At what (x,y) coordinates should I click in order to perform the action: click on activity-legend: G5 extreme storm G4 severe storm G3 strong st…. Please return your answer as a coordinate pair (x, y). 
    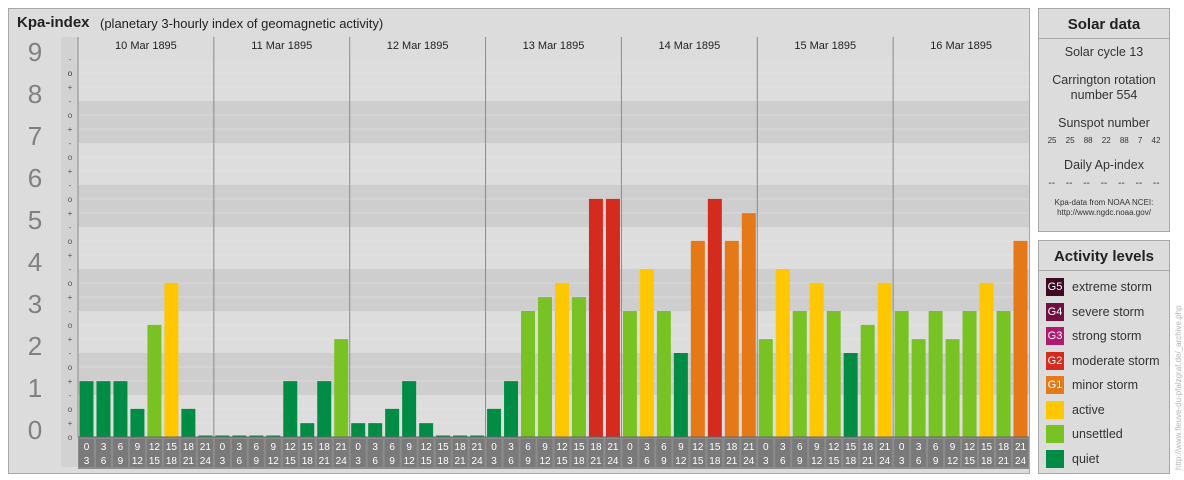
    Looking at the image, I should click on (1104, 371).